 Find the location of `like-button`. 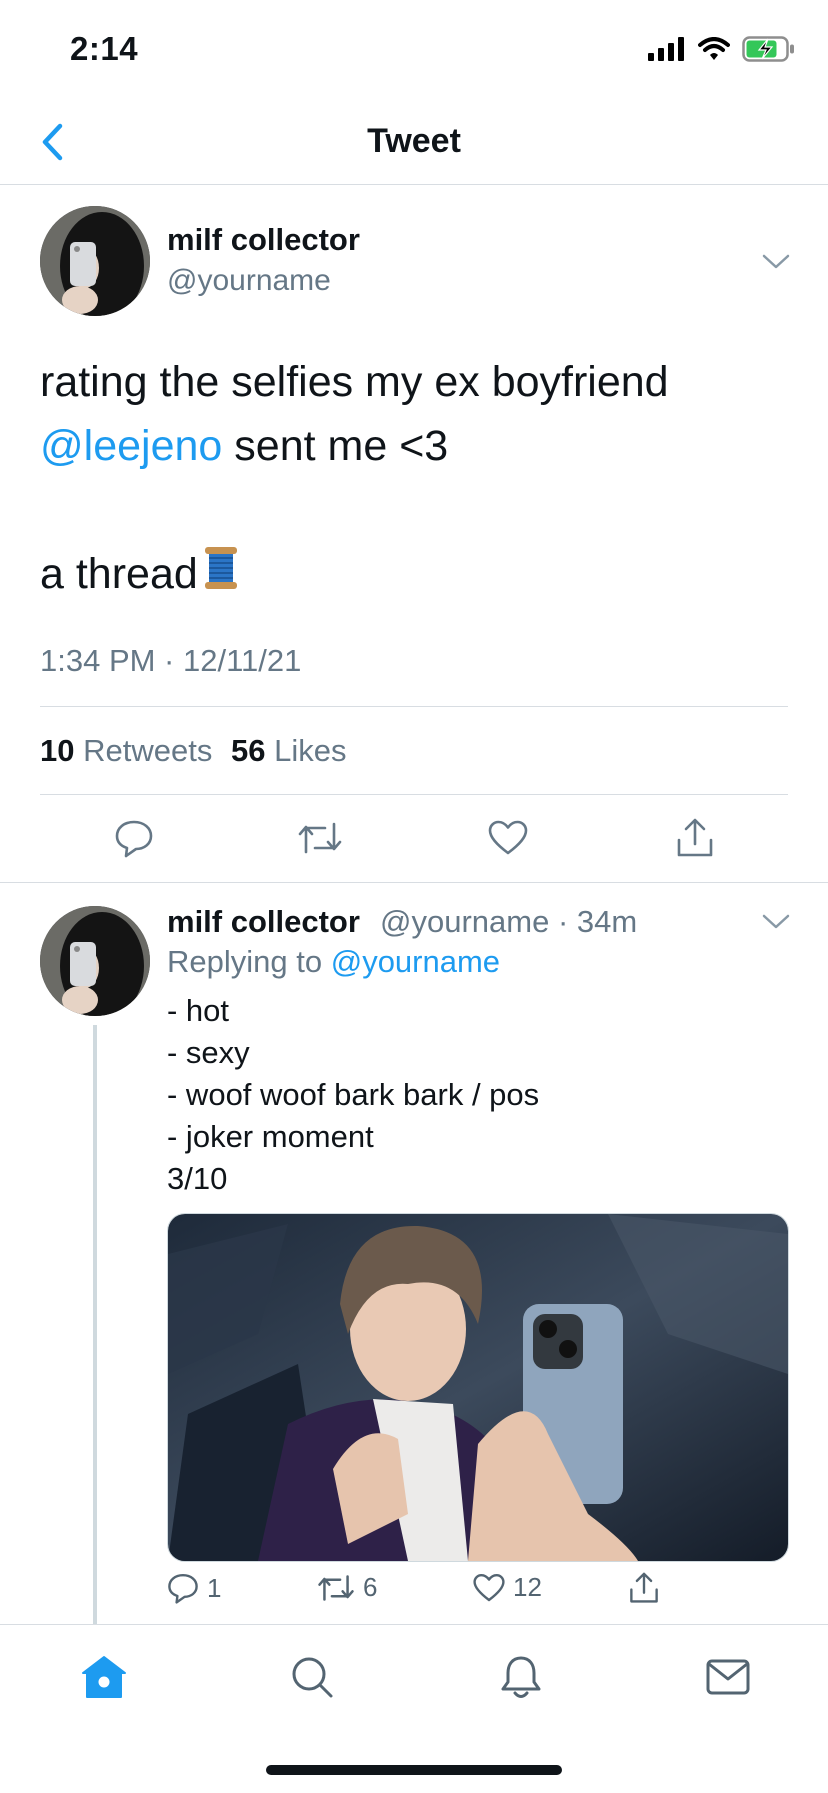

like-button is located at coordinates (508, 838).